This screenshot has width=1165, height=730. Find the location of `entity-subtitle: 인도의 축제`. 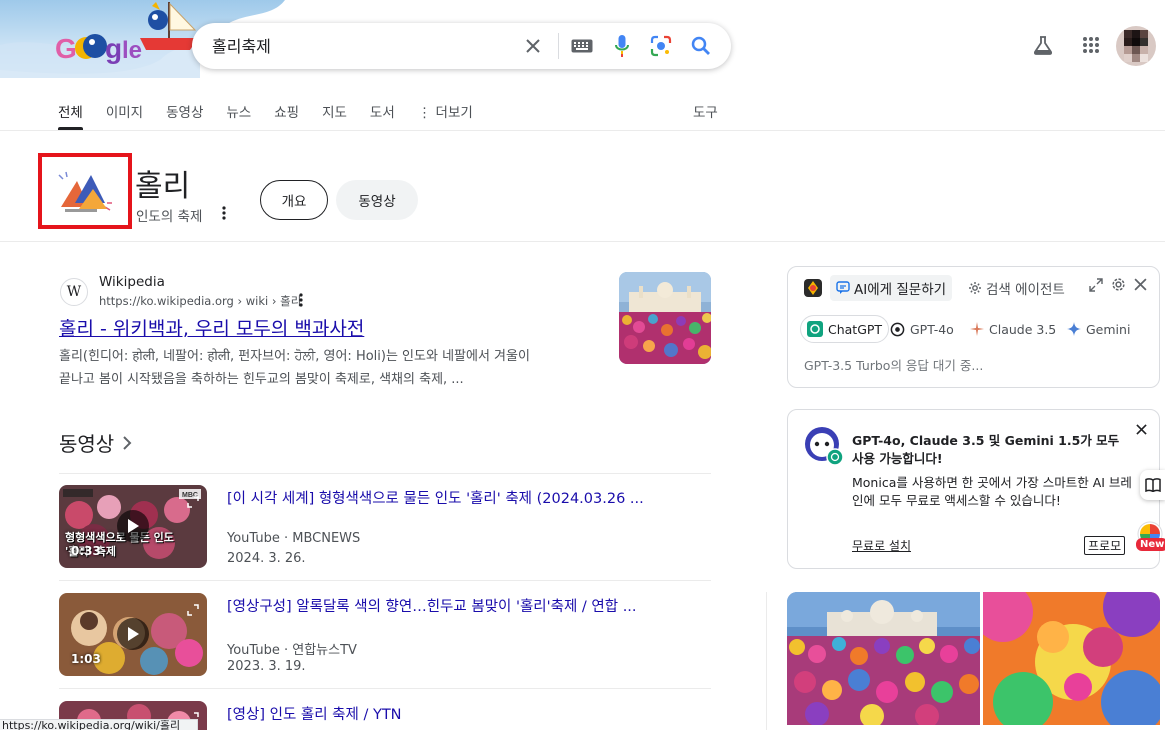

entity-subtitle: 인도의 축제 is located at coordinates (169, 217).